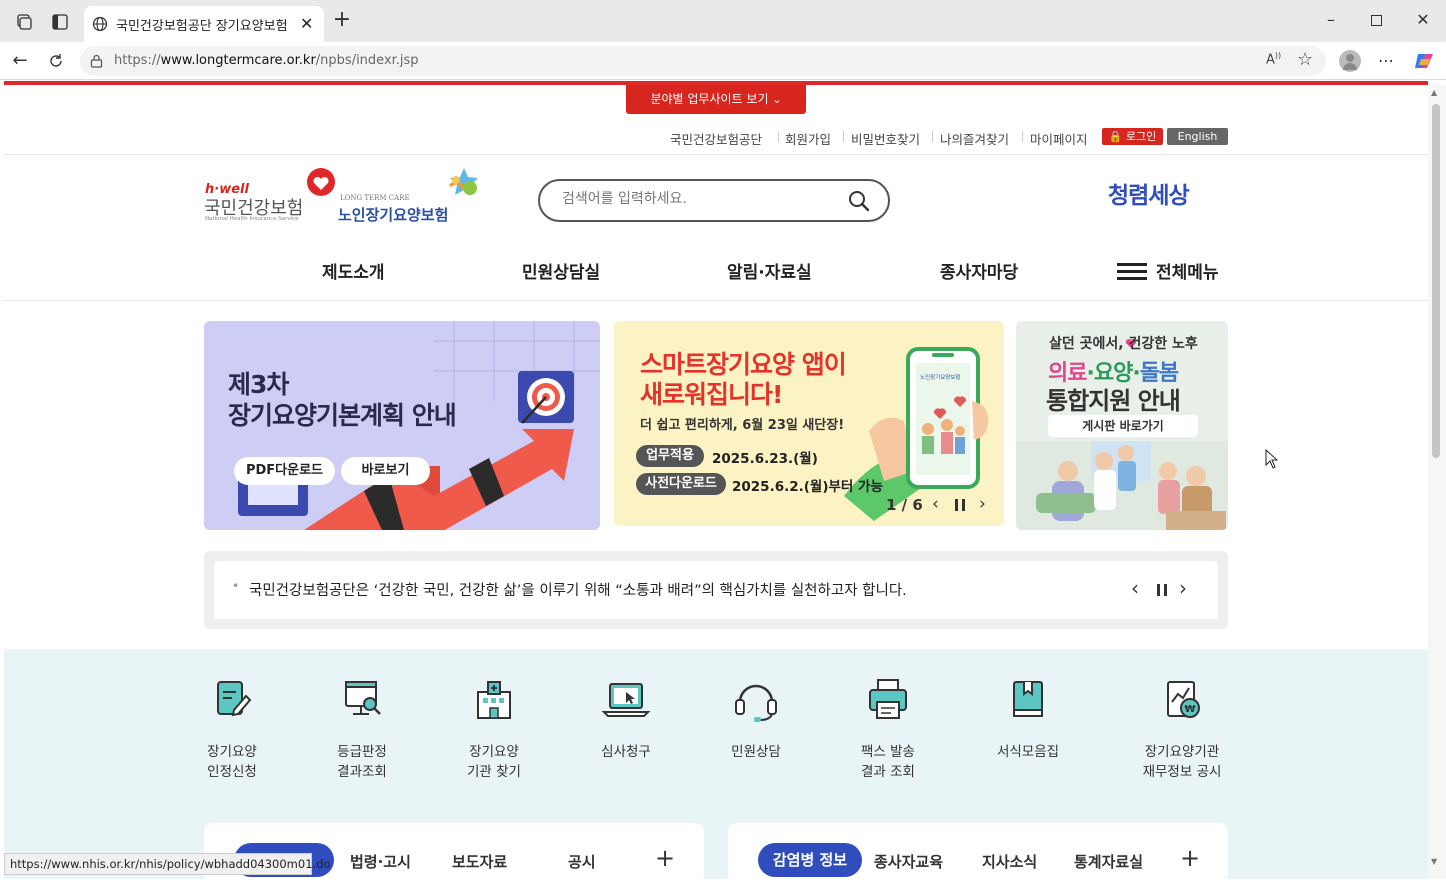 This screenshot has height=883, width=1446. Describe the element at coordinates (342, 20) in the screenshot. I see `new-tab-icon: +` at that location.